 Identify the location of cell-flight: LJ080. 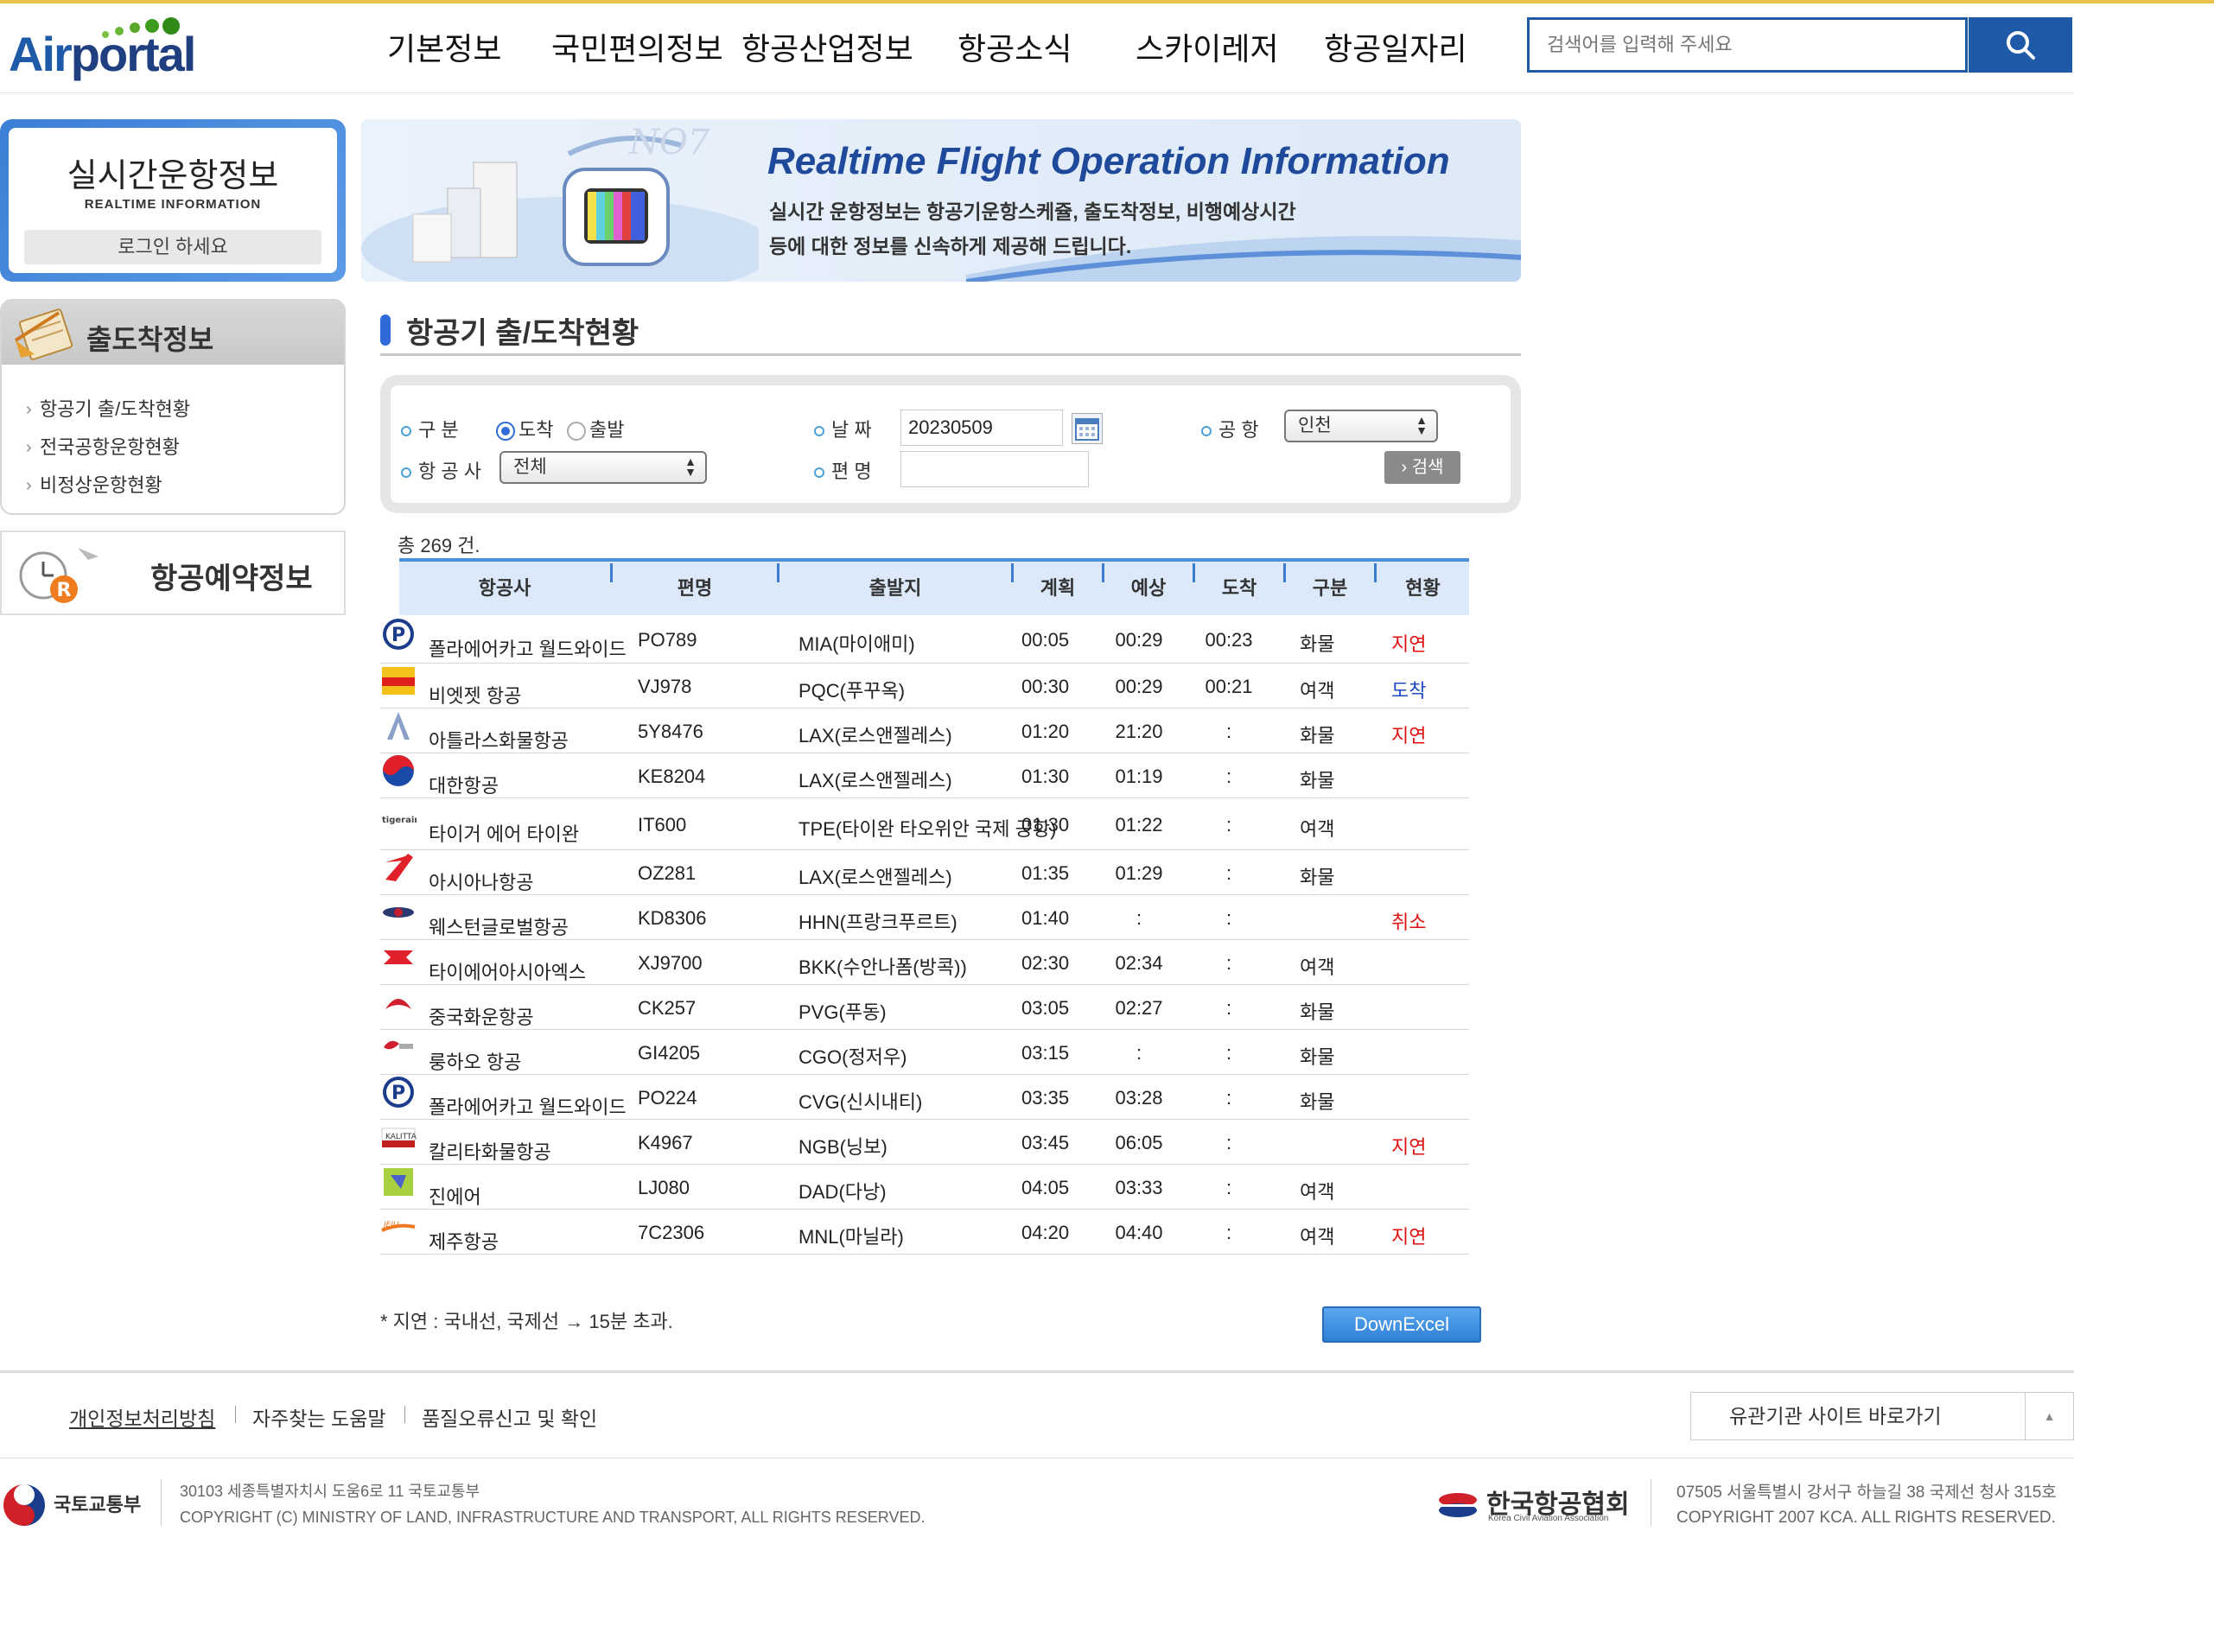
(664, 1188).